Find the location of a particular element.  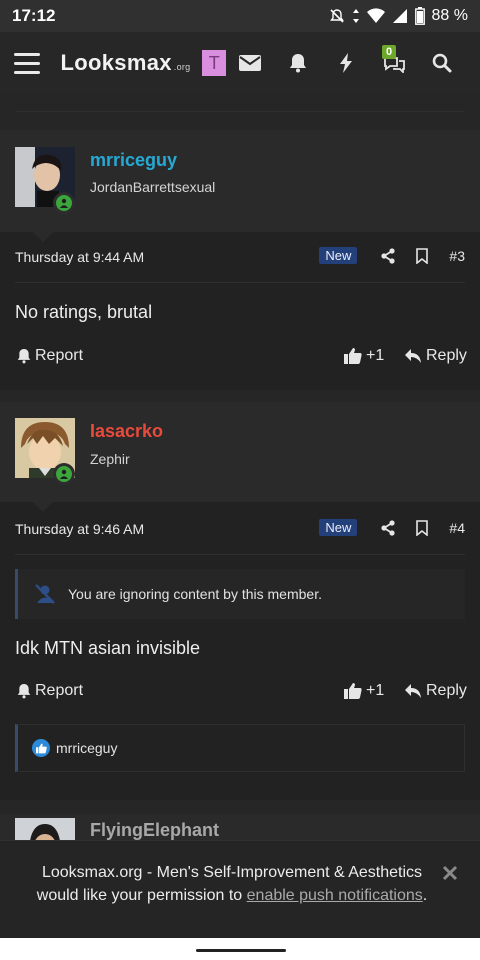

logo-suffix: .org is located at coordinates (182, 67).